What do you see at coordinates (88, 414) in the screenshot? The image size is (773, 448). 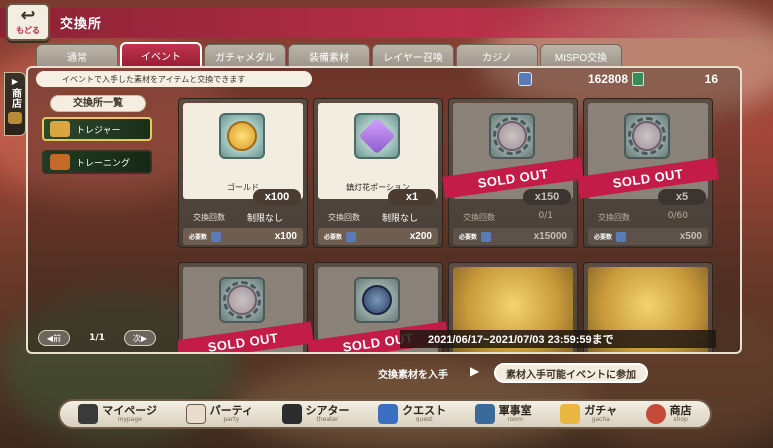 I see `mypage-icon` at bounding box center [88, 414].